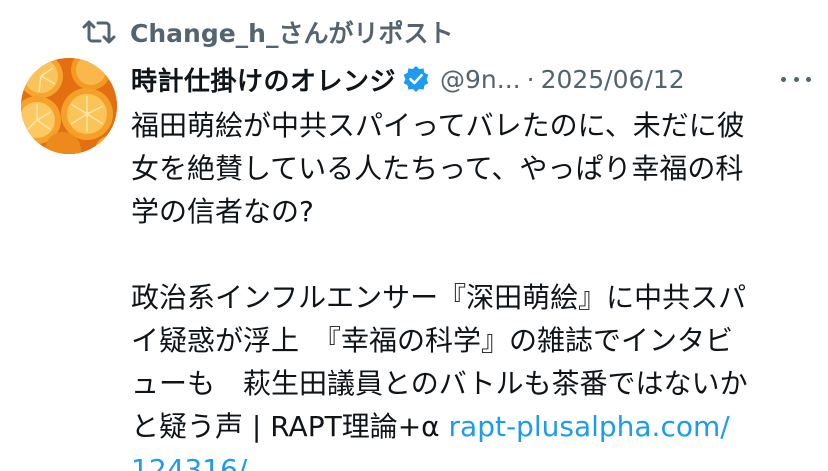  Describe the element at coordinates (439, 383) in the screenshot. I see `post-text-line: ューも 萩生田議員とのバトルも茶番ではないか` at that location.